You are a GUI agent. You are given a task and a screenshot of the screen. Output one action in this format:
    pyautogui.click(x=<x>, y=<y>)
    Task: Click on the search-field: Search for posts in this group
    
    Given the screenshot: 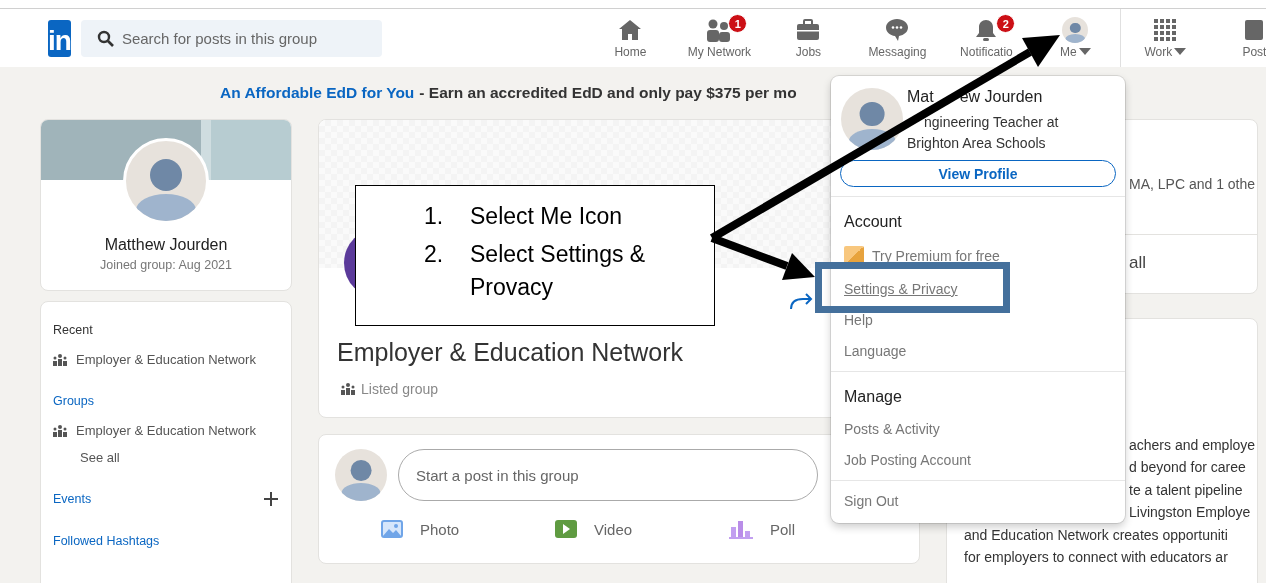 What is the action you would take?
    pyautogui.click(x=231, y=38)
    